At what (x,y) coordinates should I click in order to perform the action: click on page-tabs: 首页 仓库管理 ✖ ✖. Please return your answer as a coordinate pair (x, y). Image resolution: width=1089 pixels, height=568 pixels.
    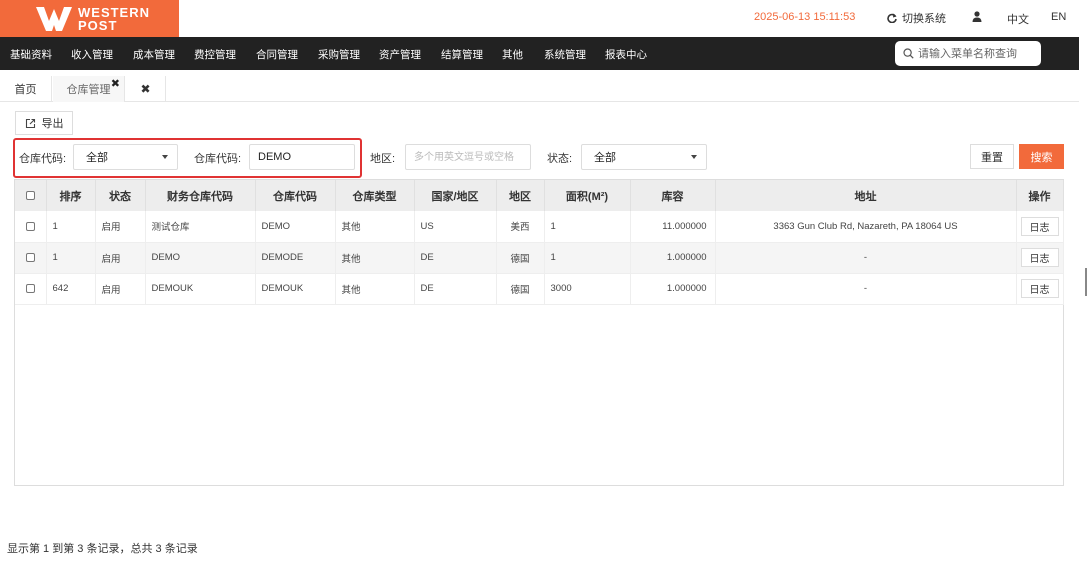
    Looking at the image, I should click on (539, 89).